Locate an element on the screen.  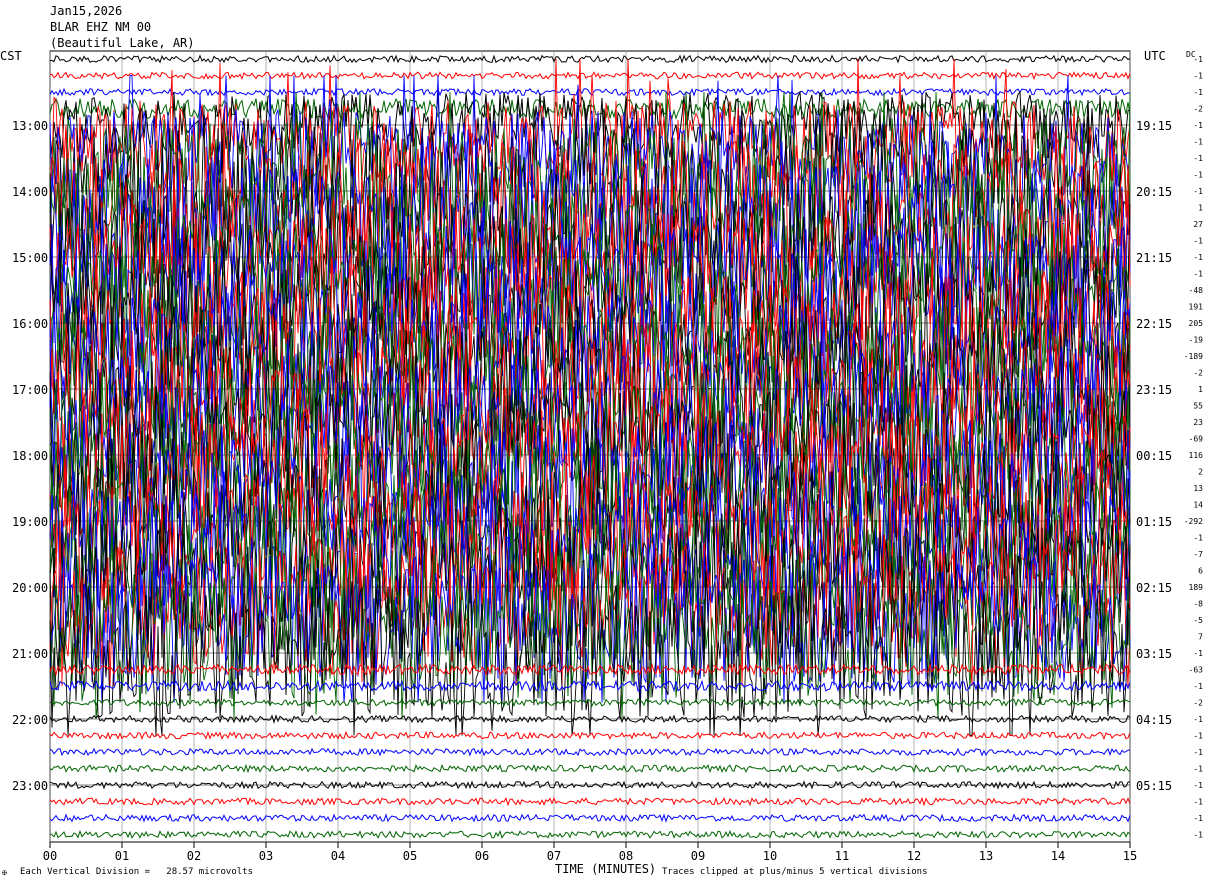
dc-offset-label: -8 is located at coordinates (1198, 604).